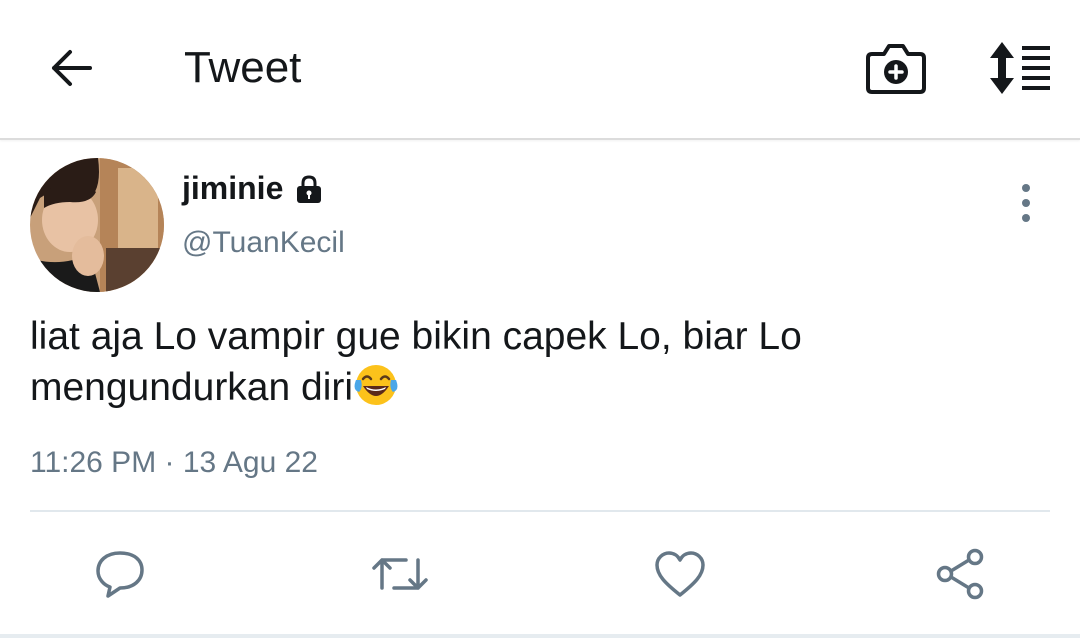 The image size is (1080, 638). I want to click on sort-button, so click(1019, 68).